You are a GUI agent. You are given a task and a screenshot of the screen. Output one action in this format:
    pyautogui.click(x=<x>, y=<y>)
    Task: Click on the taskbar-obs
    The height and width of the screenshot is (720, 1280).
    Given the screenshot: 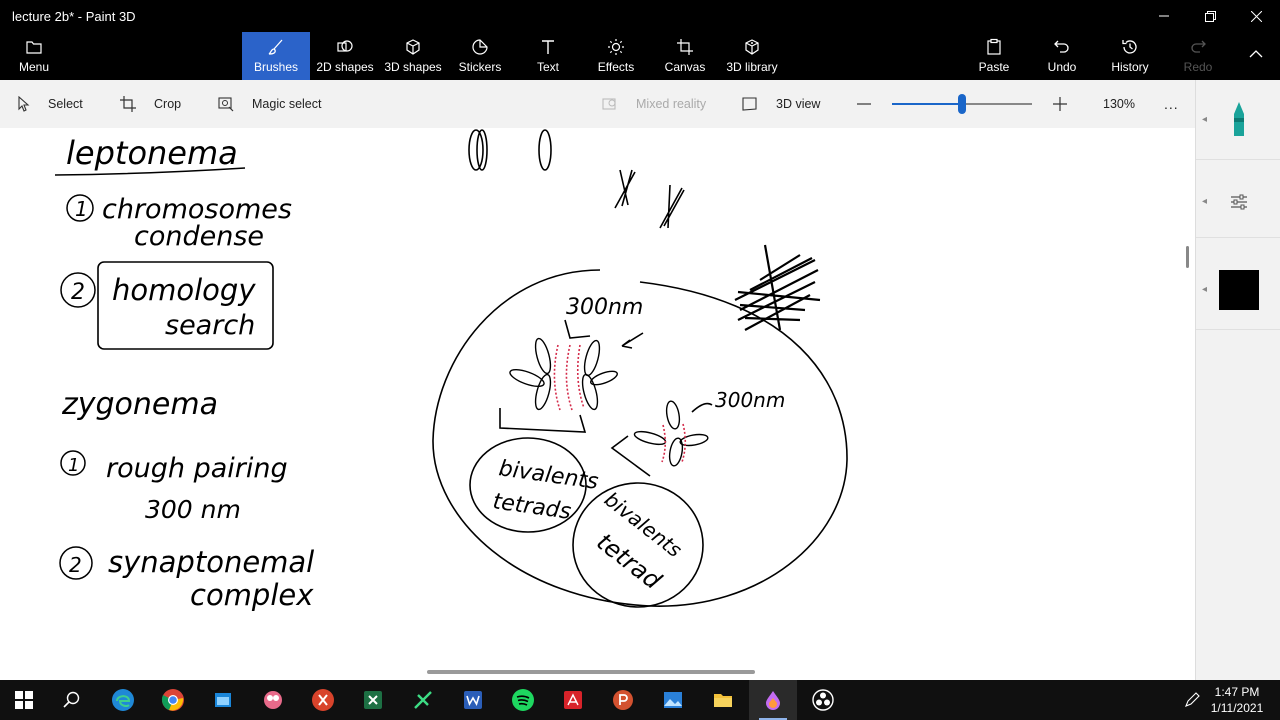 What is the action you would take?
    pyautogui.click(x=823, y=700)
    